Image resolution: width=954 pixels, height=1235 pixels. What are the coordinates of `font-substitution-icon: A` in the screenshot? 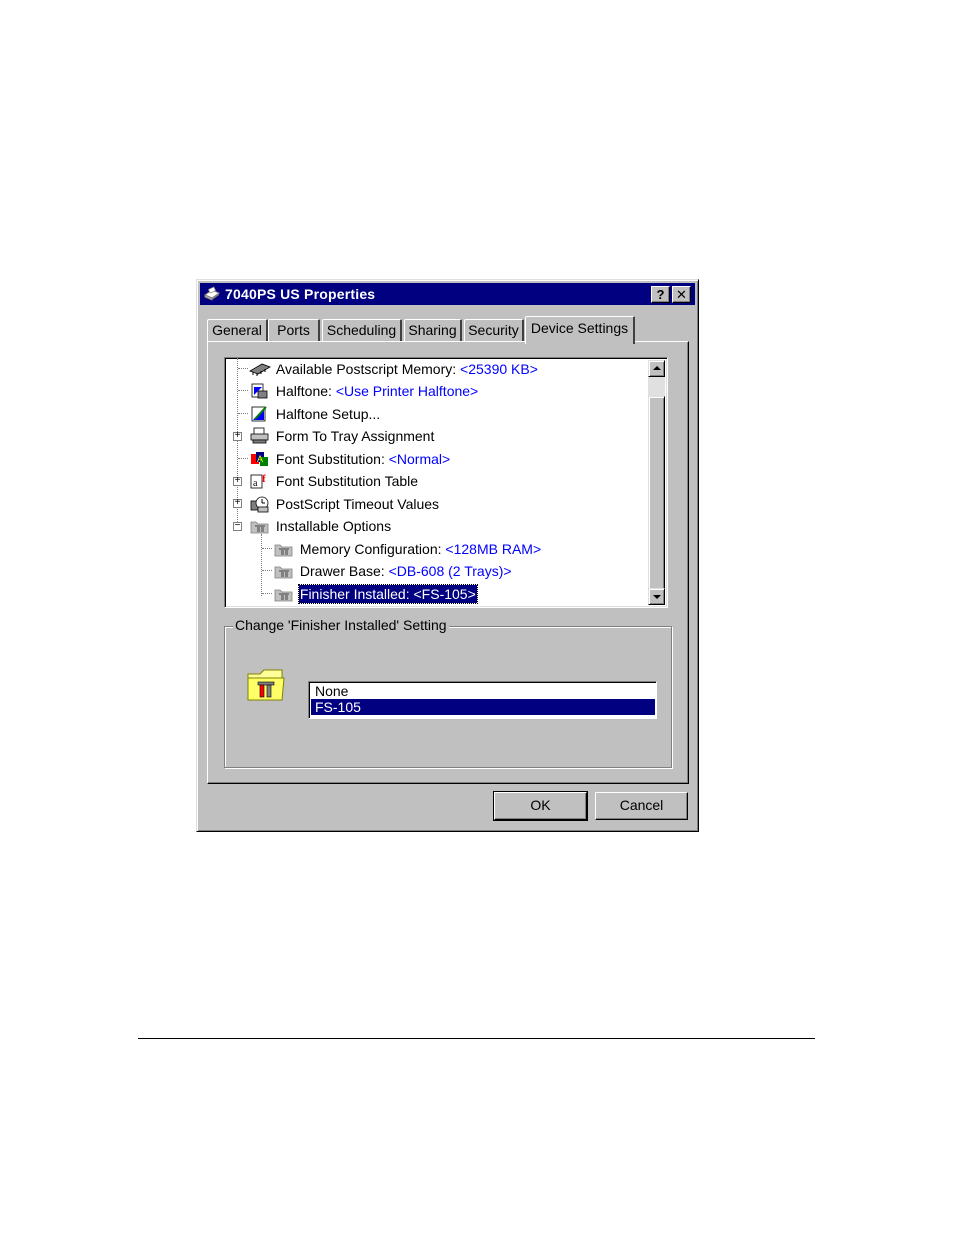 It's located at (260, 459).